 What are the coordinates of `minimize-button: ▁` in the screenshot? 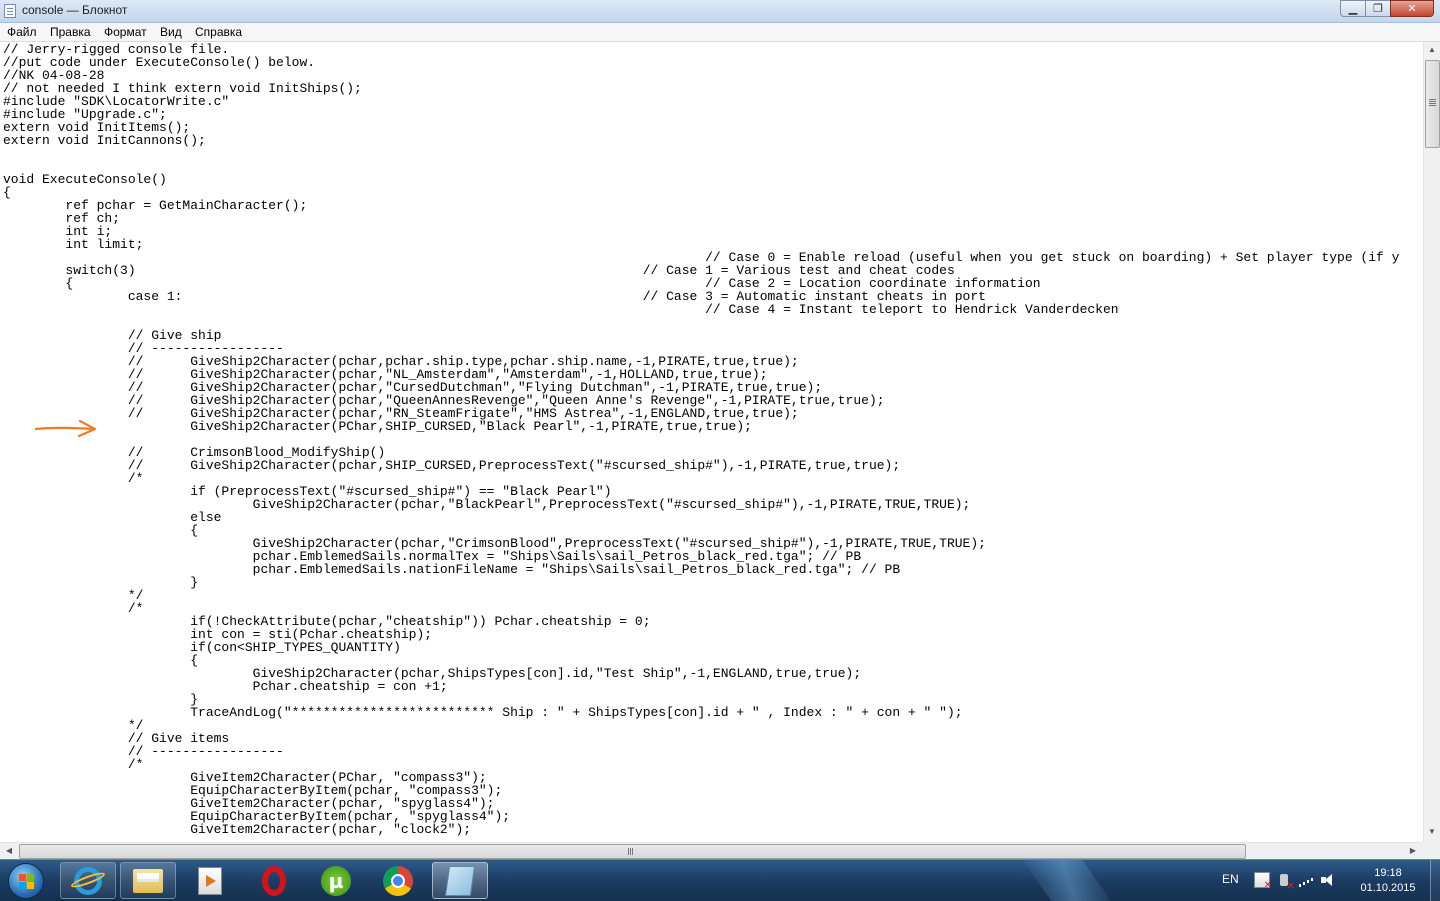 It's located at (1353, 8).